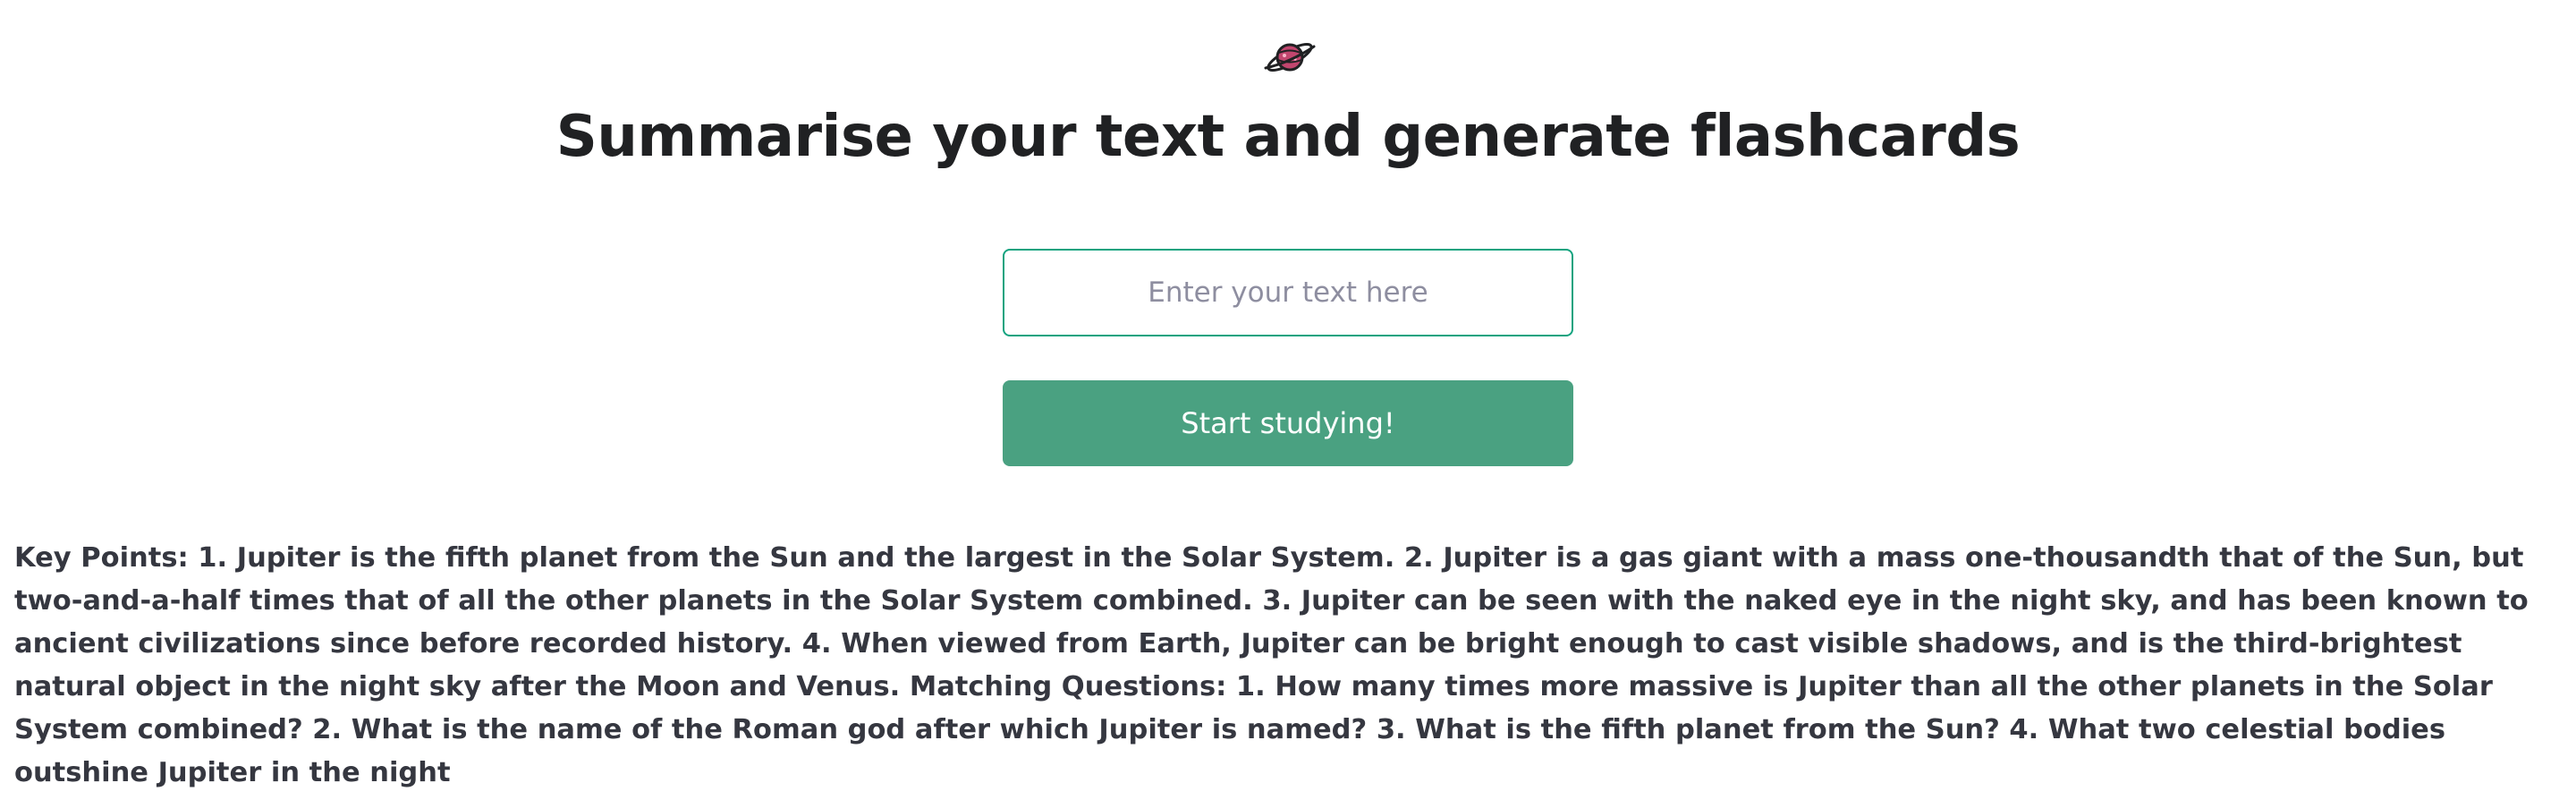 The height and width of the screenshot is (800, 2576). What do you see at coordinates (1288, 292) in the screenshot?
I see `text-input` at bounding box center [1288, 292].